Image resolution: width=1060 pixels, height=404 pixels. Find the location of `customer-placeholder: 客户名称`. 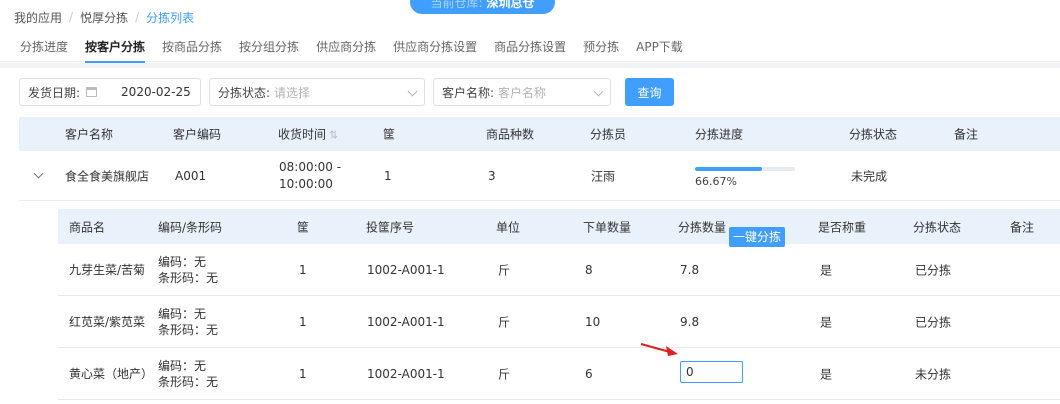

customer-placeholder: 客户名称 is located at coordinates (522, 92).